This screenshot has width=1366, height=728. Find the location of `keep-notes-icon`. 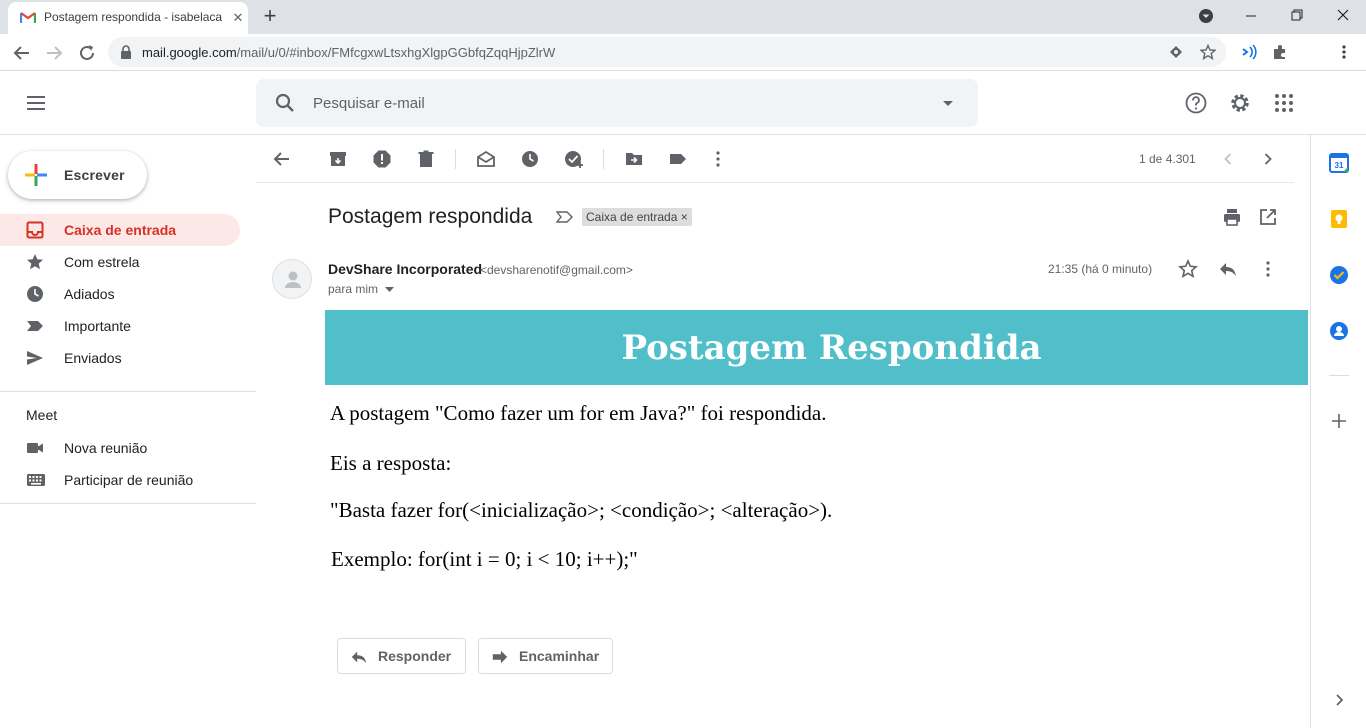

keep-notes-icon is located at coordinates (1339, 219).